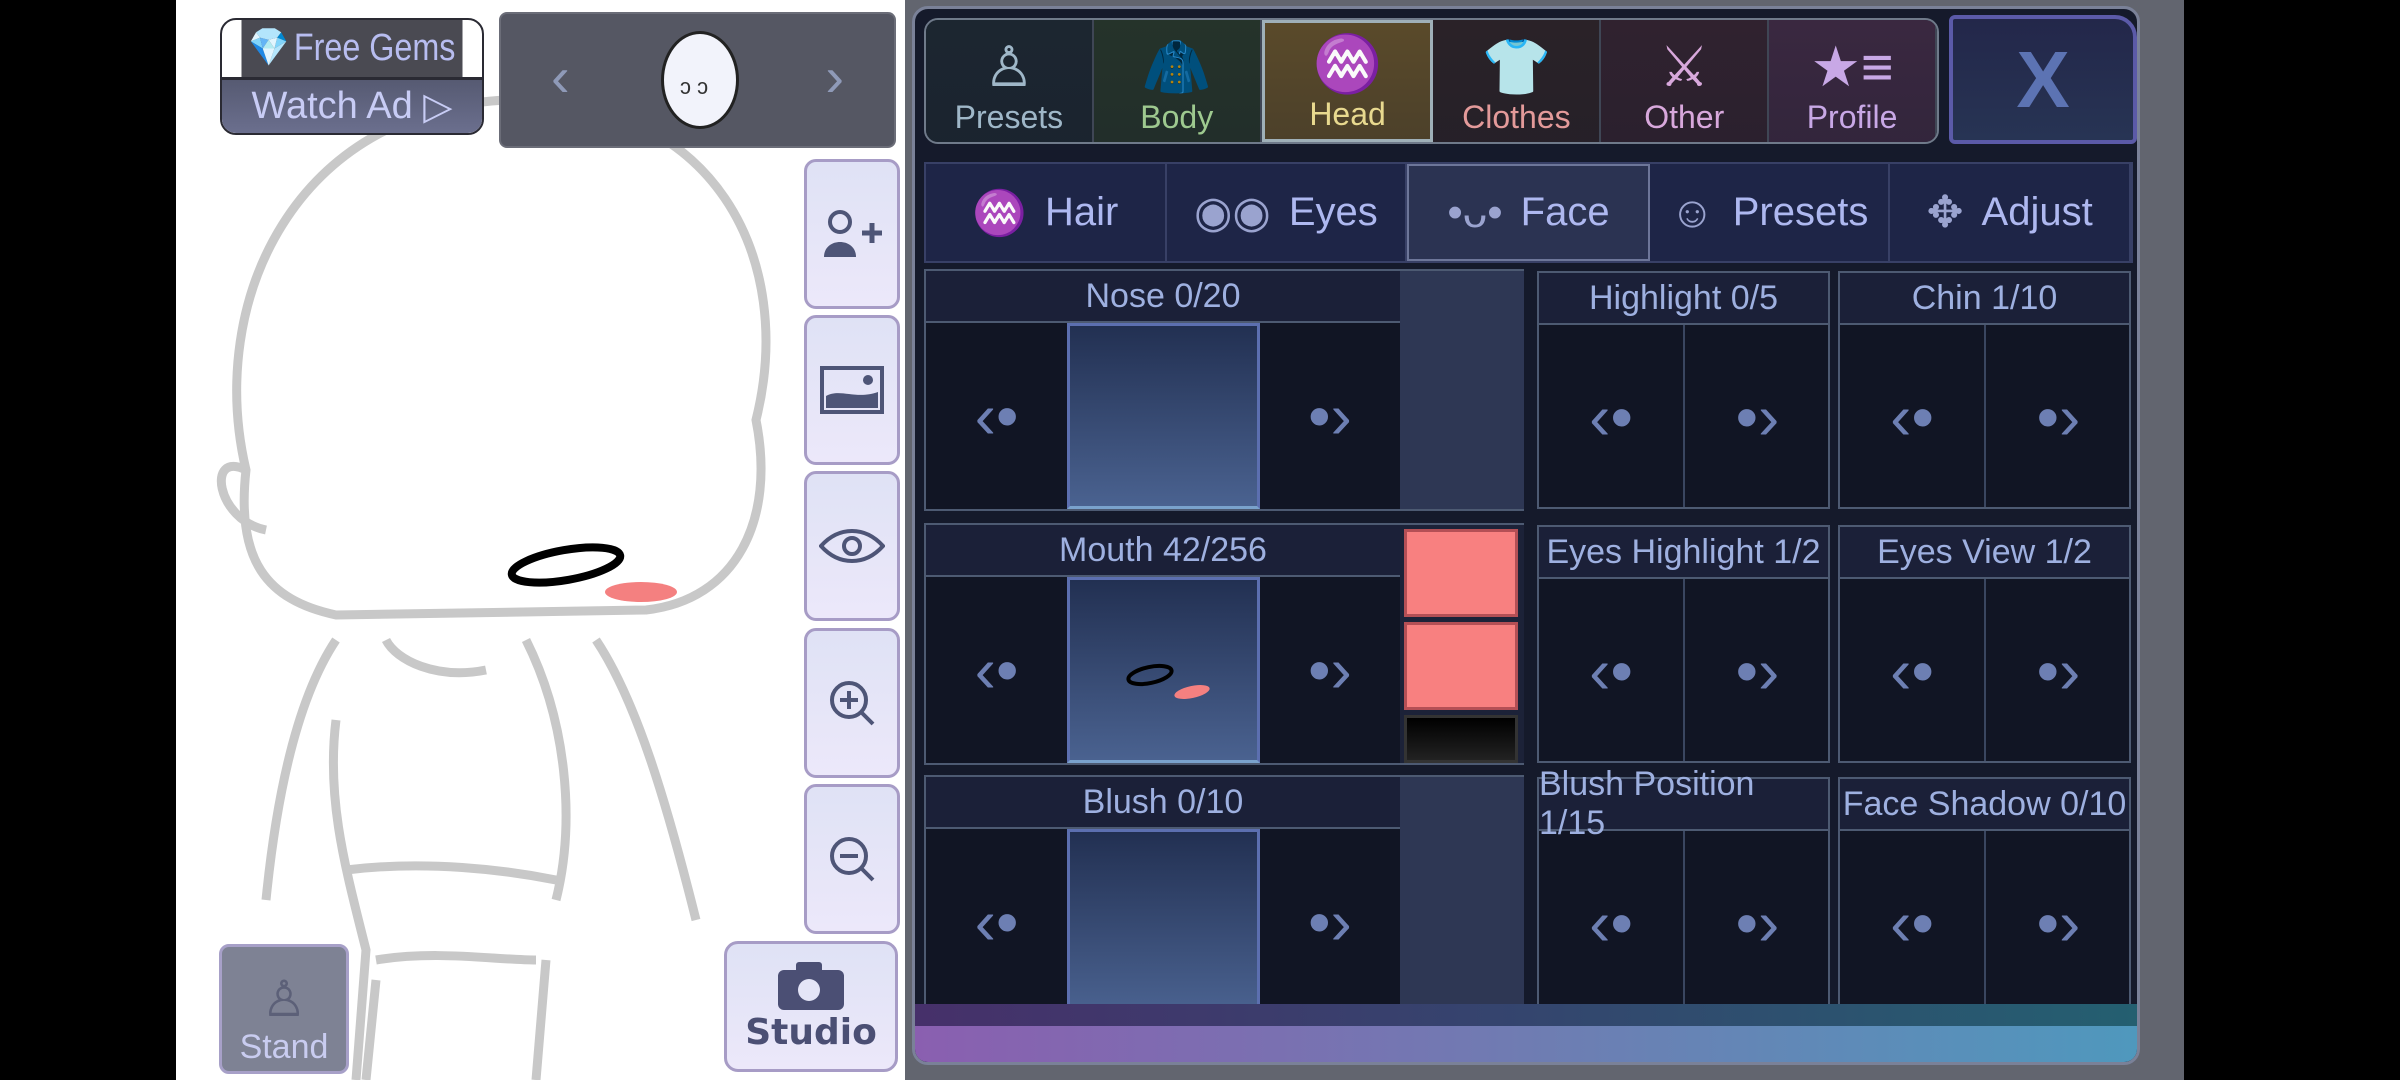 The height and width of the screenshot is (1080, 2400). Describe the element at coordinates (1685, 81) in the screenshot. I see `tab-other: ⚔ Other` at that location.